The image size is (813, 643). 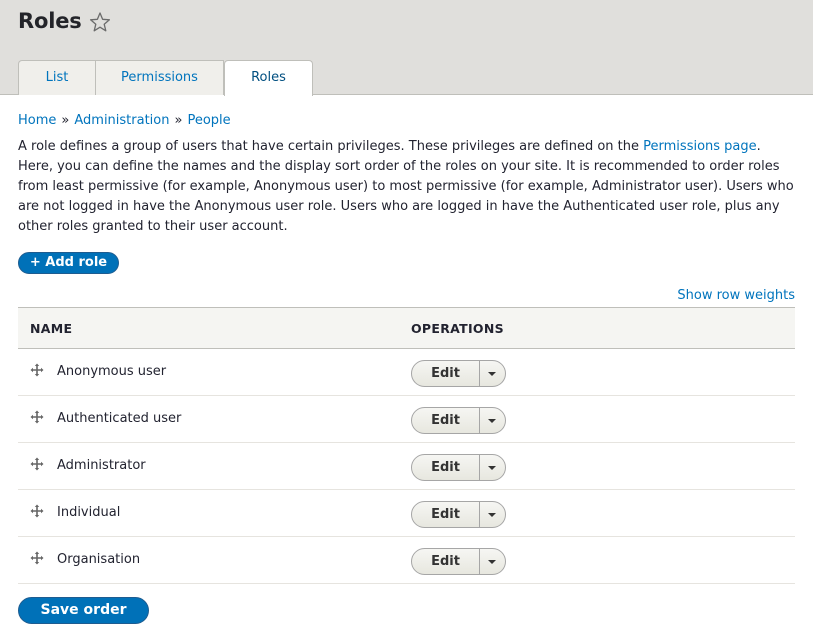 I want to click on table-row: Organisation Edit, so click(x=406, y=560).